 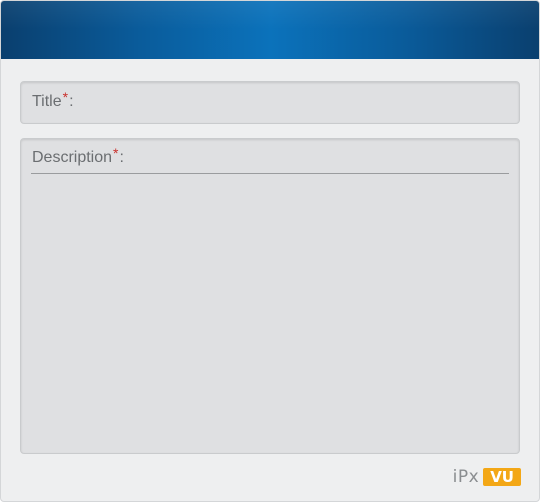 What do you see at coordinates (270, 30) in the screenshot?
I see `header-bar` at bounding box center [270, 30].